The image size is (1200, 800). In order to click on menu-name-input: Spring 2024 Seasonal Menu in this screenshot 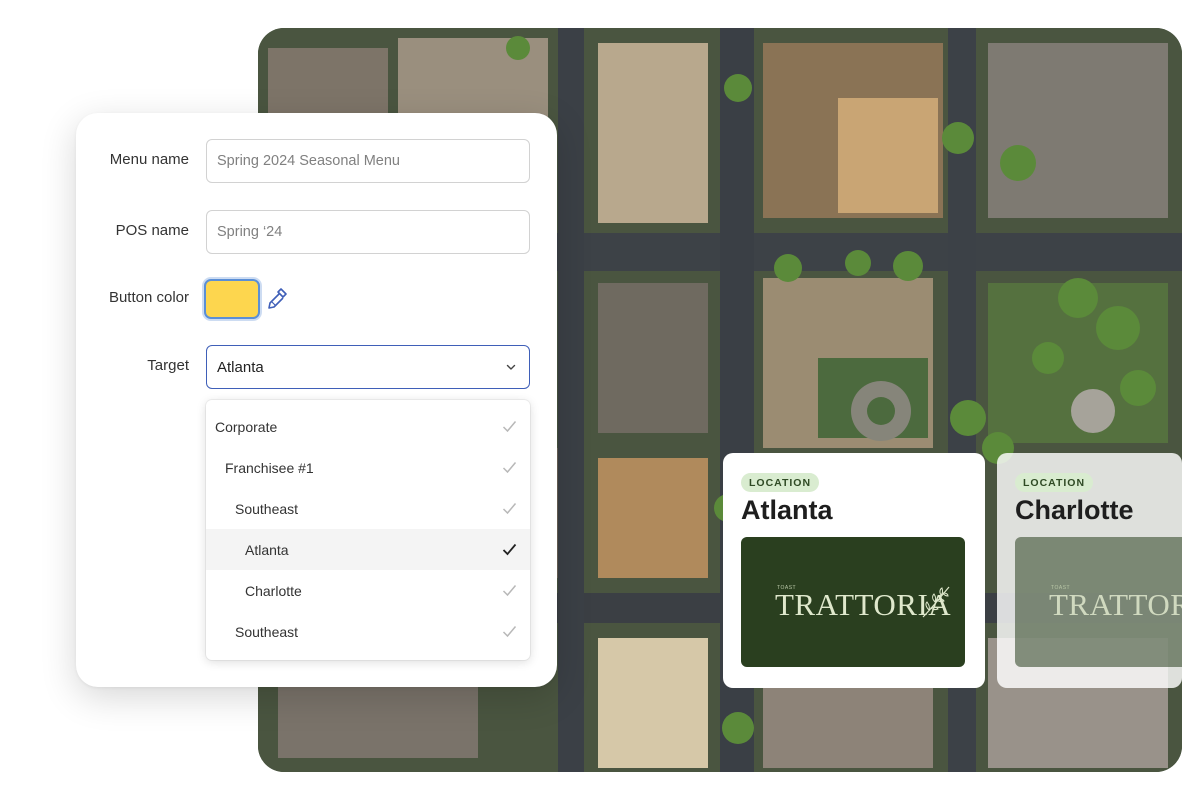, I will do `click(368, 161)`.